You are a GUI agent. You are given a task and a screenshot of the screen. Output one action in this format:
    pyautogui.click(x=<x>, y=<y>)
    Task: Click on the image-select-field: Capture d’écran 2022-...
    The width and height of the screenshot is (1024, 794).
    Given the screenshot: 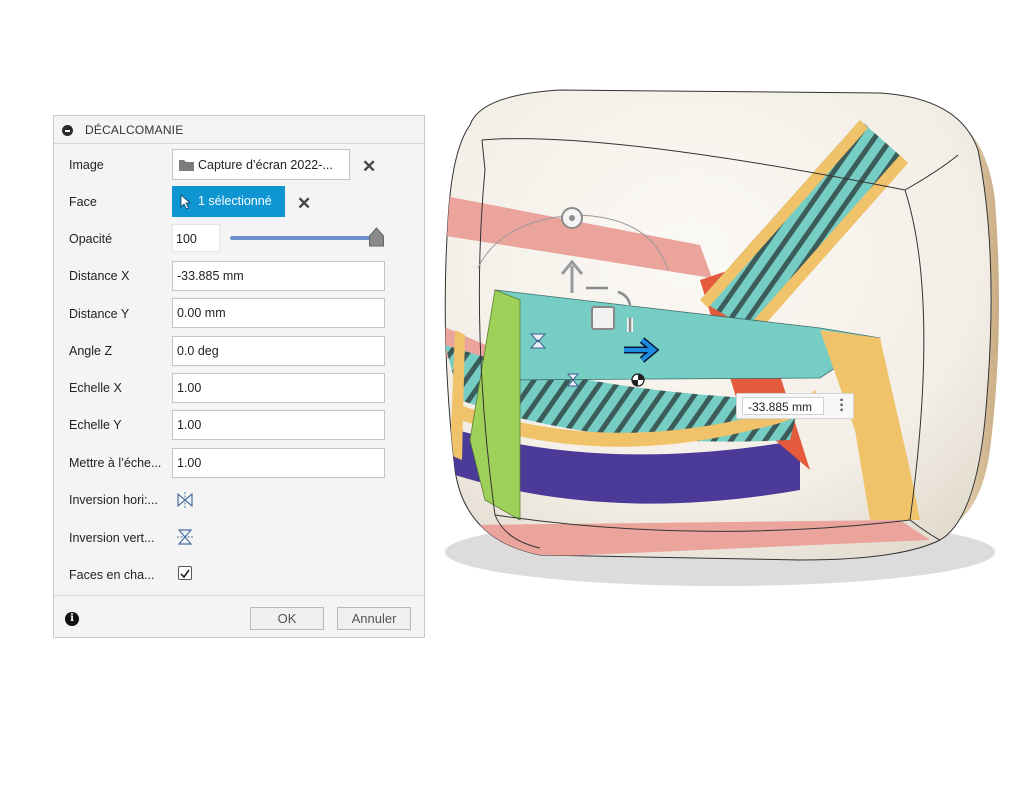 What is the action you would take?
    pyautogui.click(x=261, y=164)
    